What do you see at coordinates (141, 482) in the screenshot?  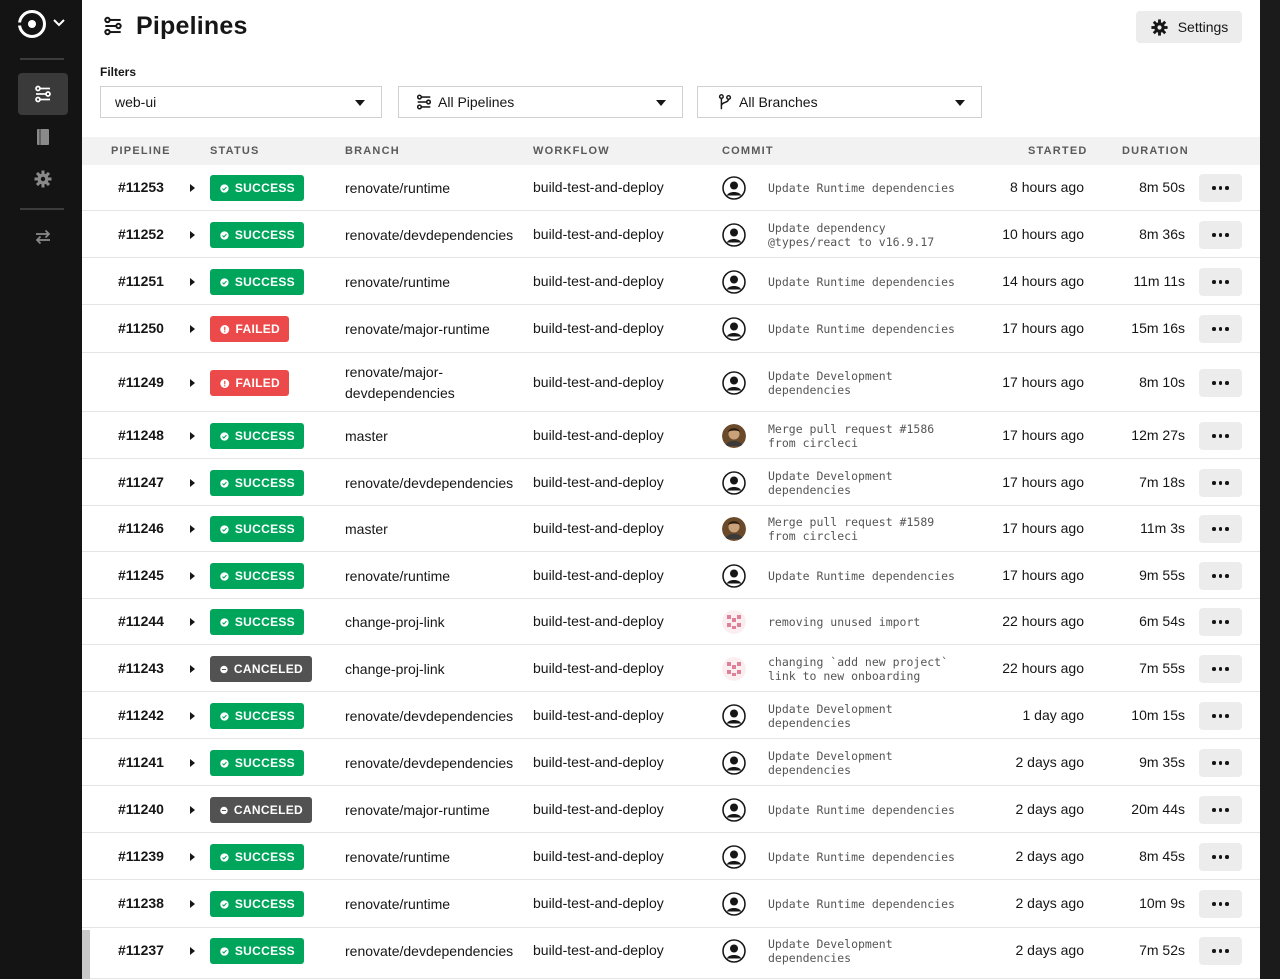 I see `pipeline-number: #11247` at bounding box center [141, 482].